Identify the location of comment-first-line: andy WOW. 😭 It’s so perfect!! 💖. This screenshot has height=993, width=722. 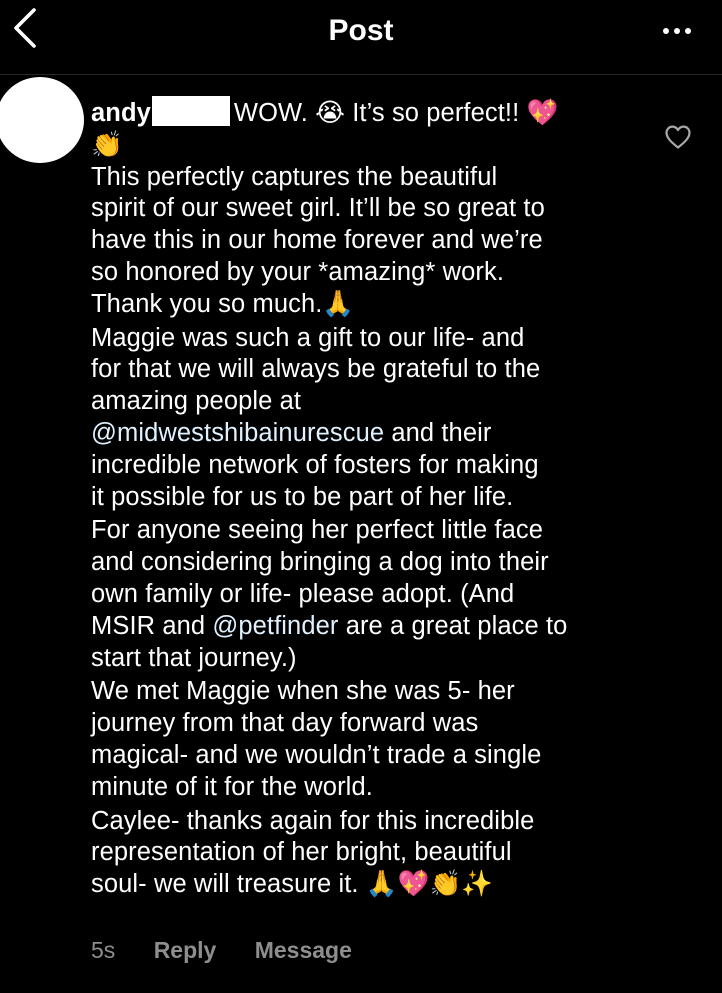
(325, 111).